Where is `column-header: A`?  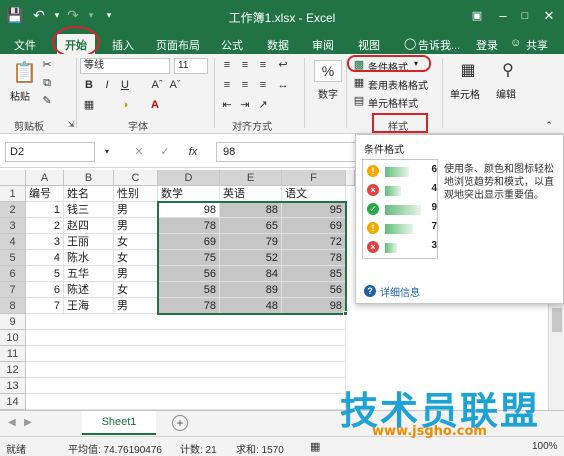
column-header: A is located at coordinates (45, 178).